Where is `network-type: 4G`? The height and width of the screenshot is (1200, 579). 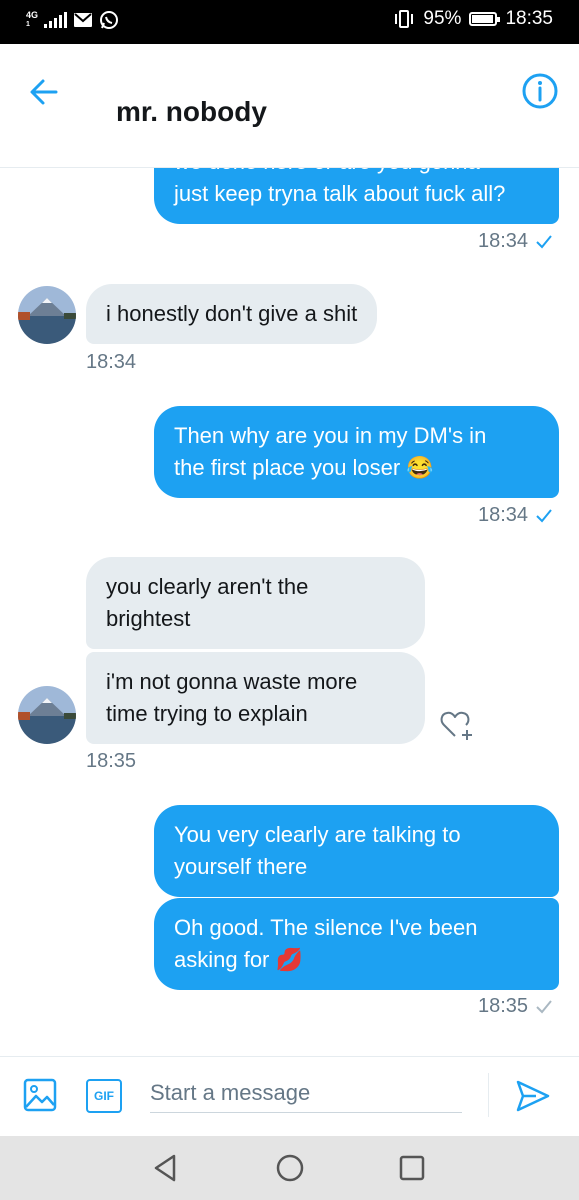 network-type: 4G is located at coordinates (32, 15).